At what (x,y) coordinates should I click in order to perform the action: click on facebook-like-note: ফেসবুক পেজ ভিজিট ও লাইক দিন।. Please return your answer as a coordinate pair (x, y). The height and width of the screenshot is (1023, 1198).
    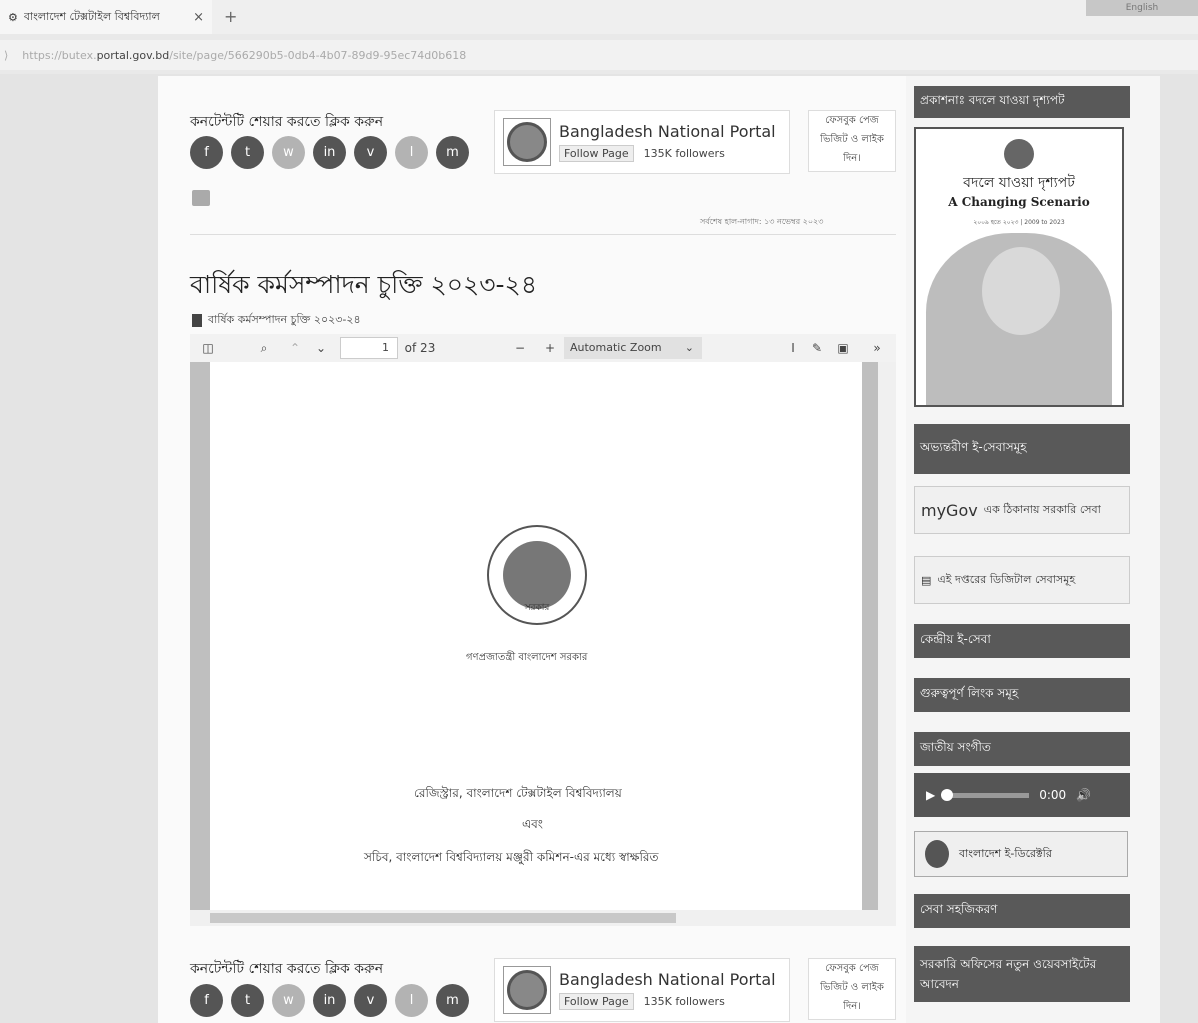
    Looking at the image, I should click on (852, 141).